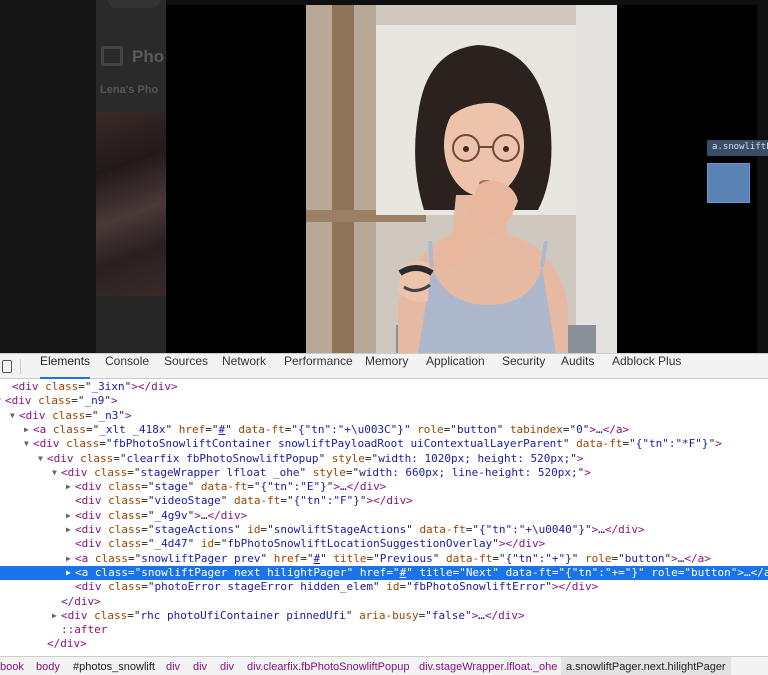 This screenshot has width=768, height=675. I want to click on tab-elements: Elements, so click(65, 366).